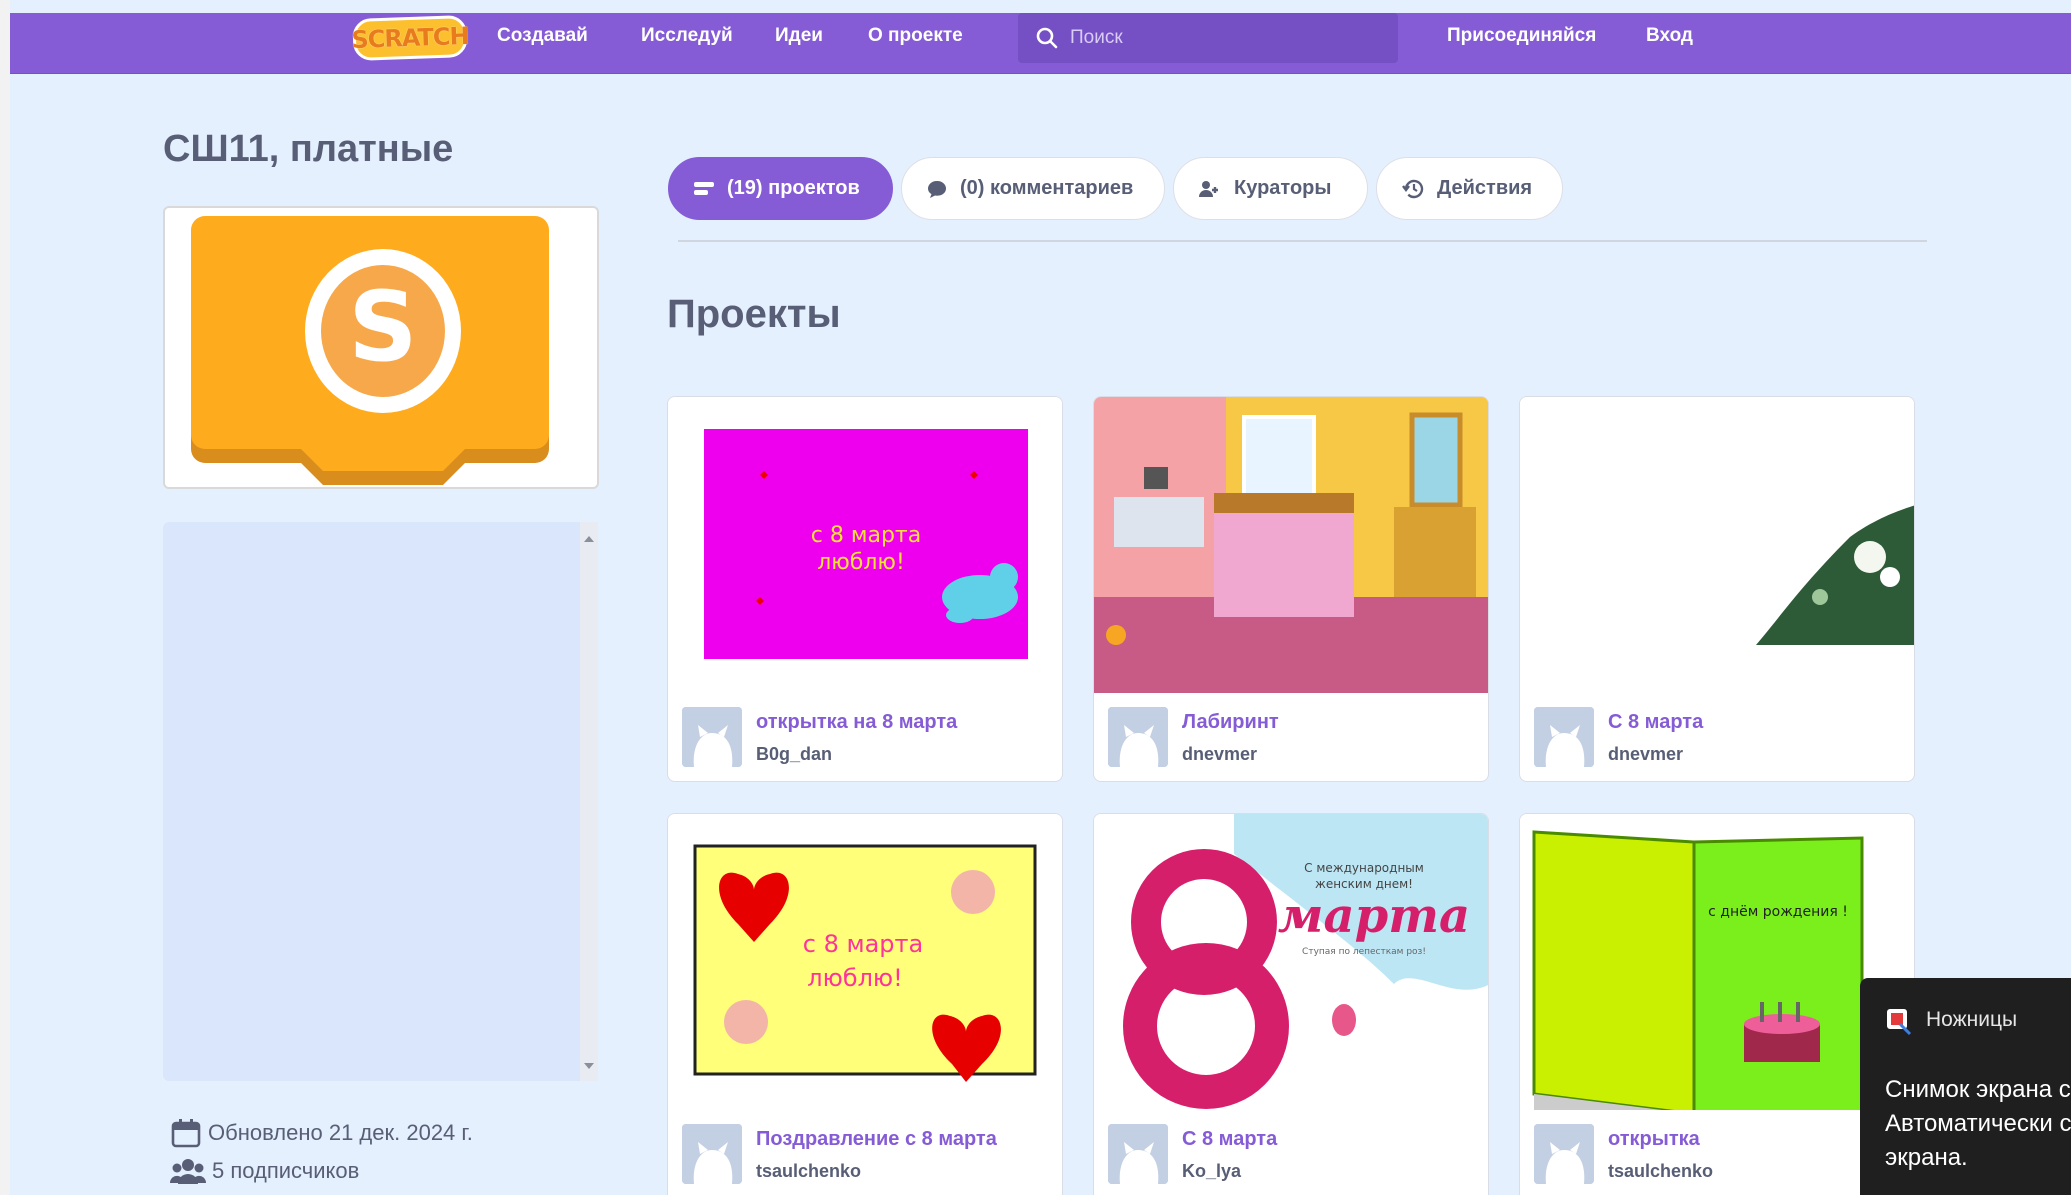 The height and width of the screenshot is (1195, 2071). Describe the element at coordinates (1283, 188) in the screenshot. I see `tab-curators-label: Кураторы` at that location.